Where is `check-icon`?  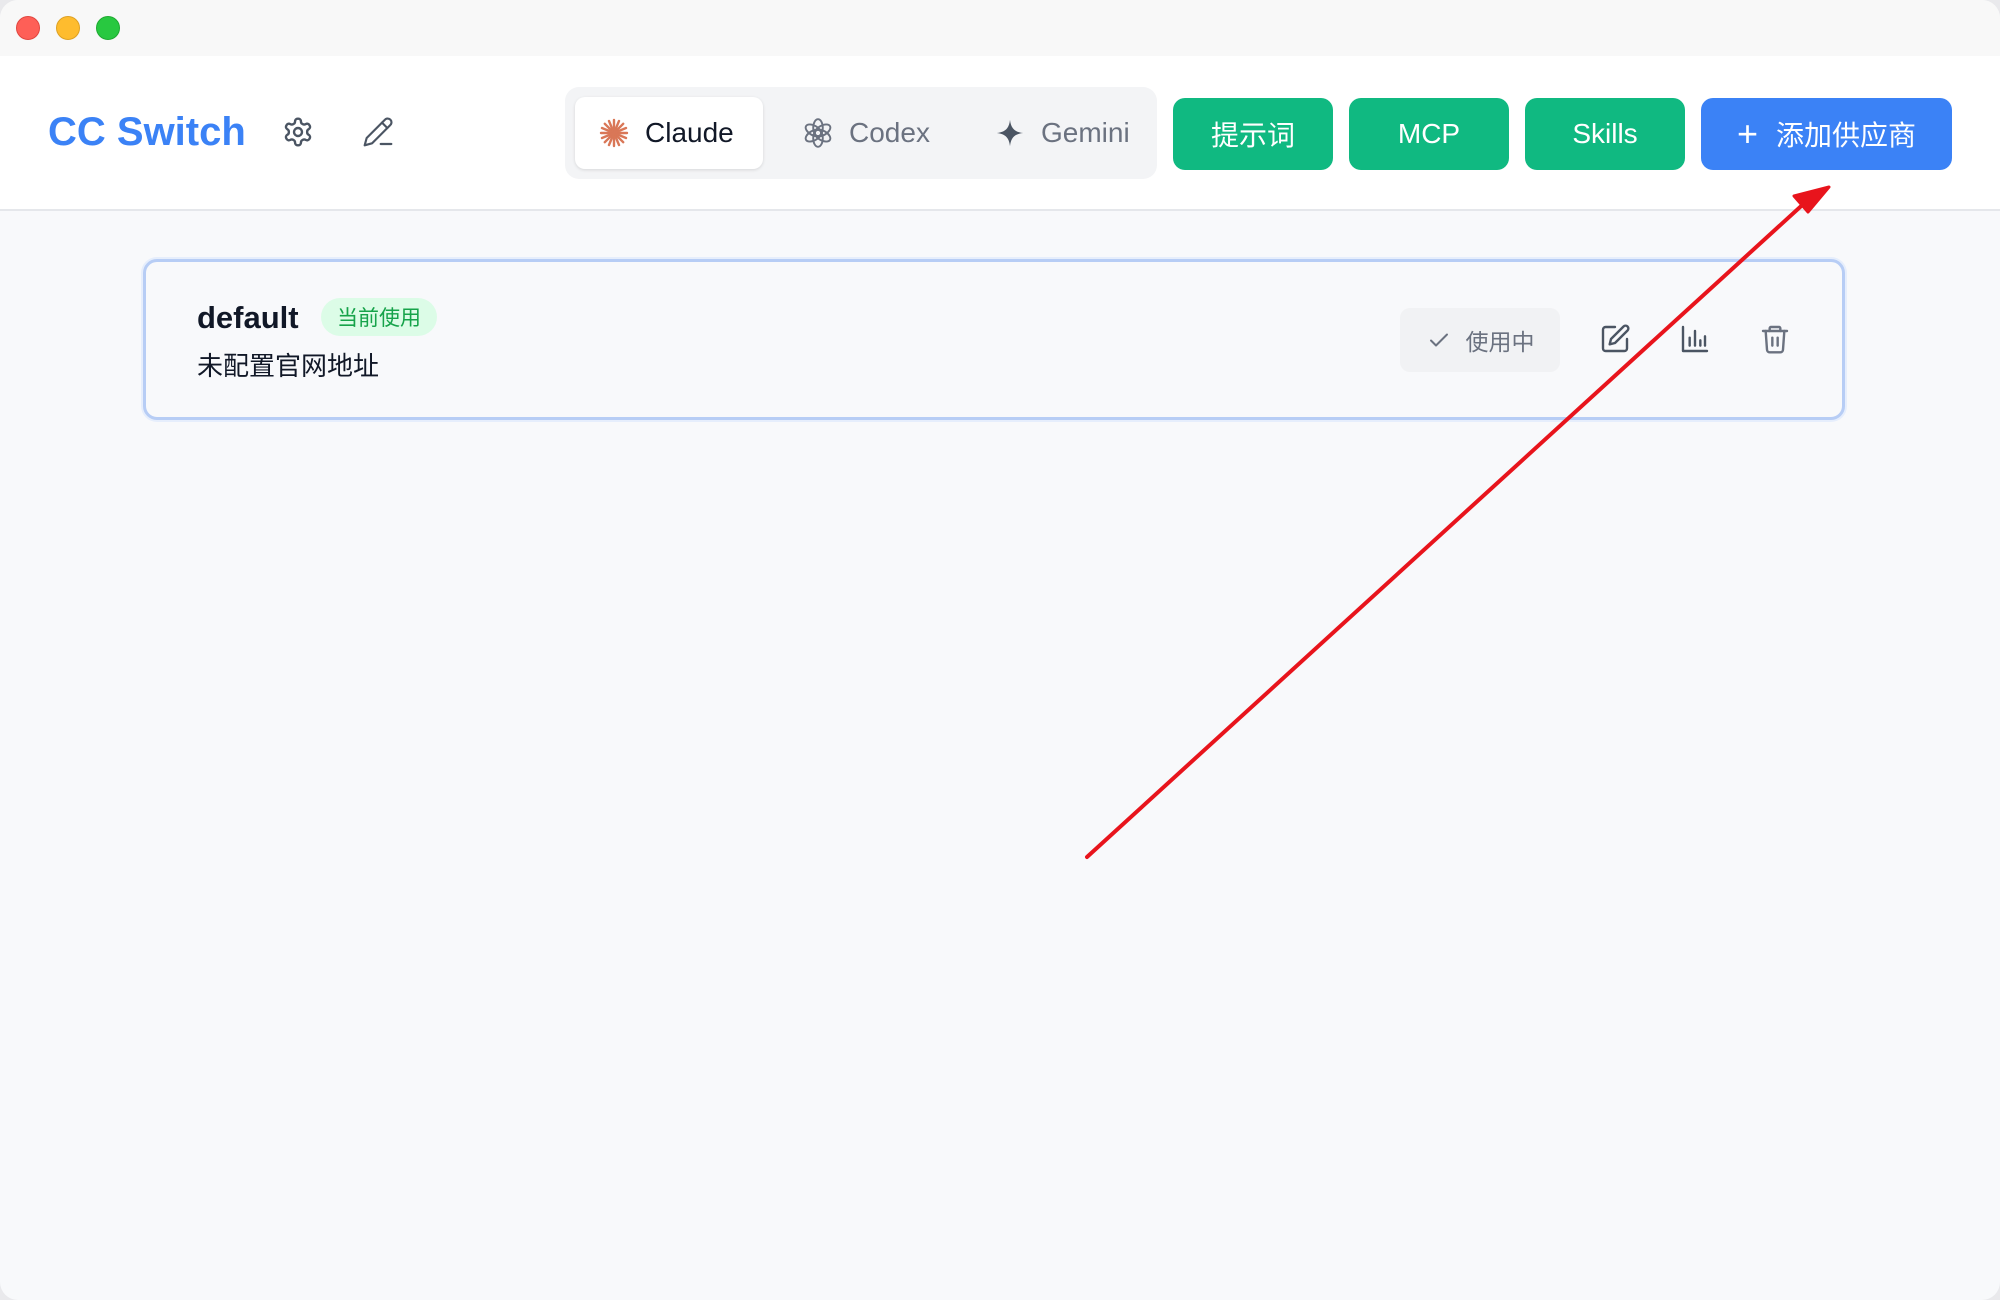 check-icon is located at coordinates (1439, 340).